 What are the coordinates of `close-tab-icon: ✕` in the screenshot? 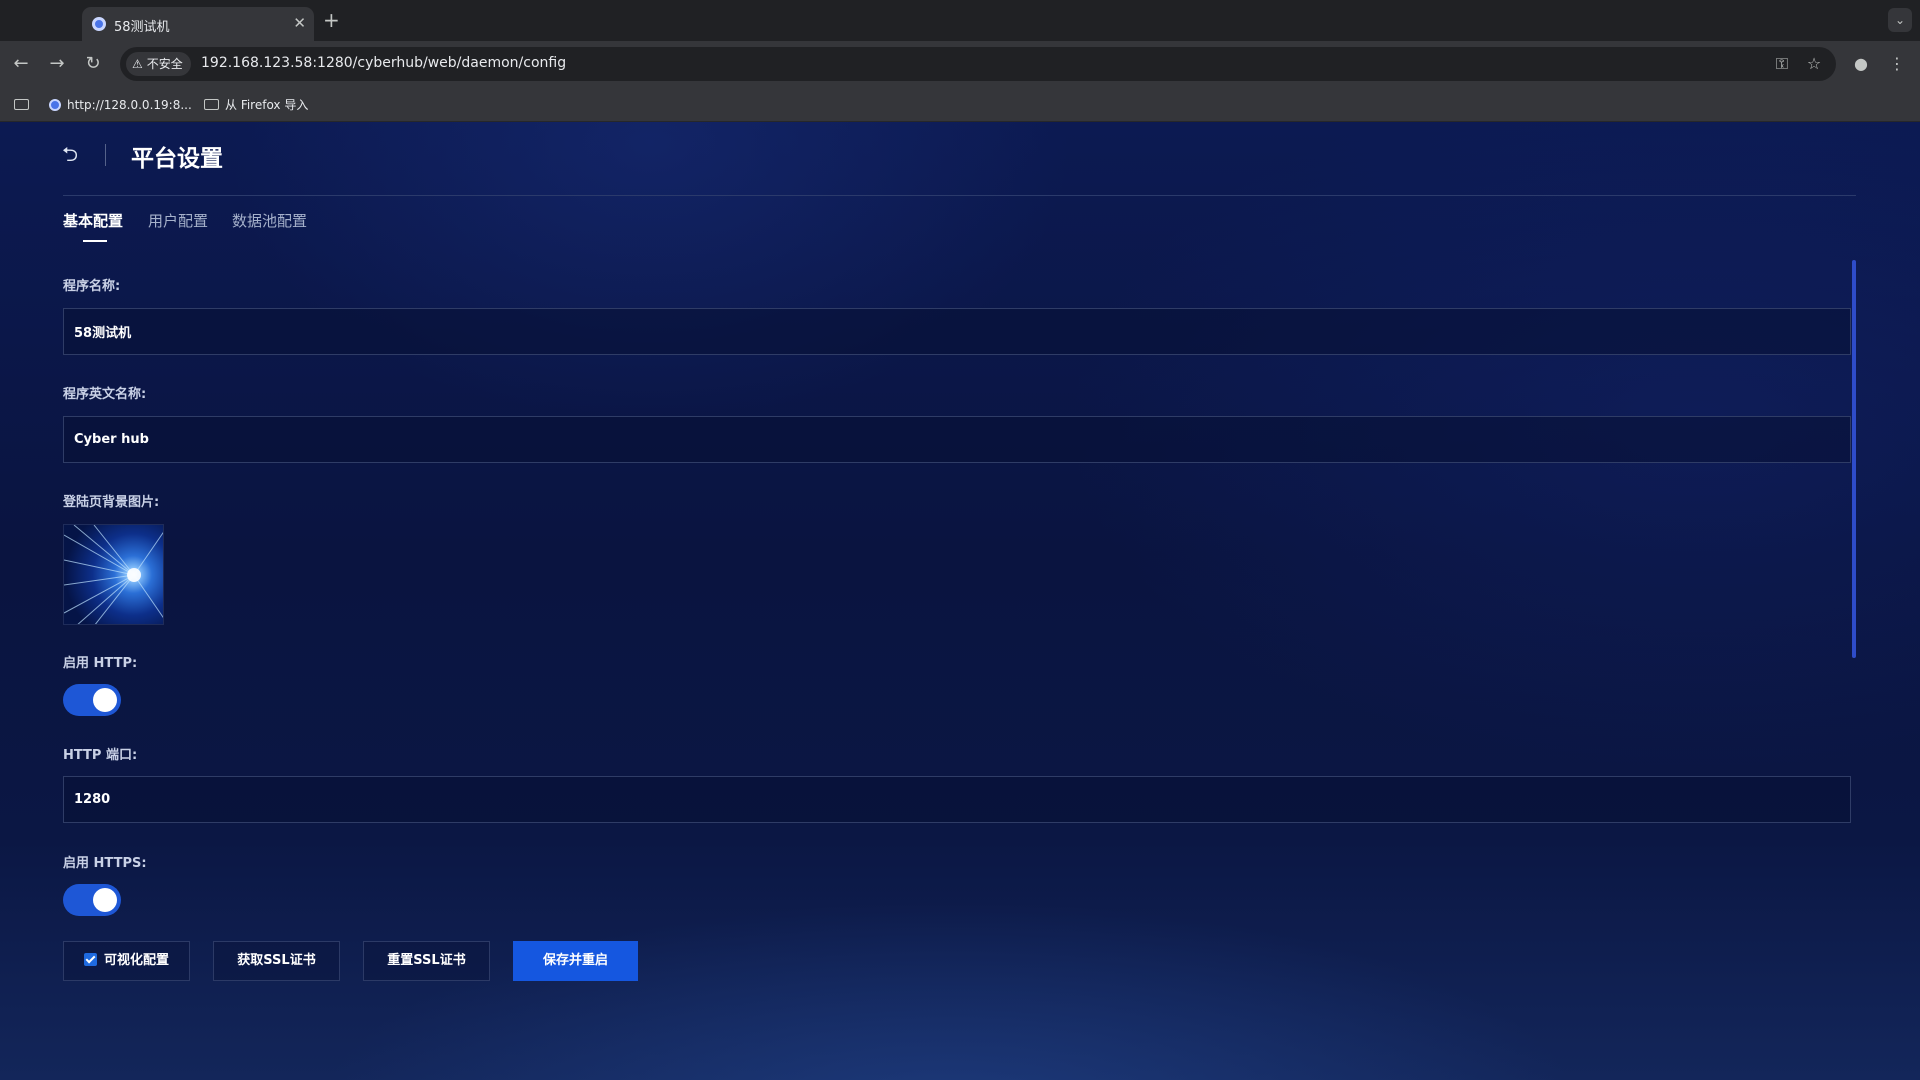 It's located at (299, 23).